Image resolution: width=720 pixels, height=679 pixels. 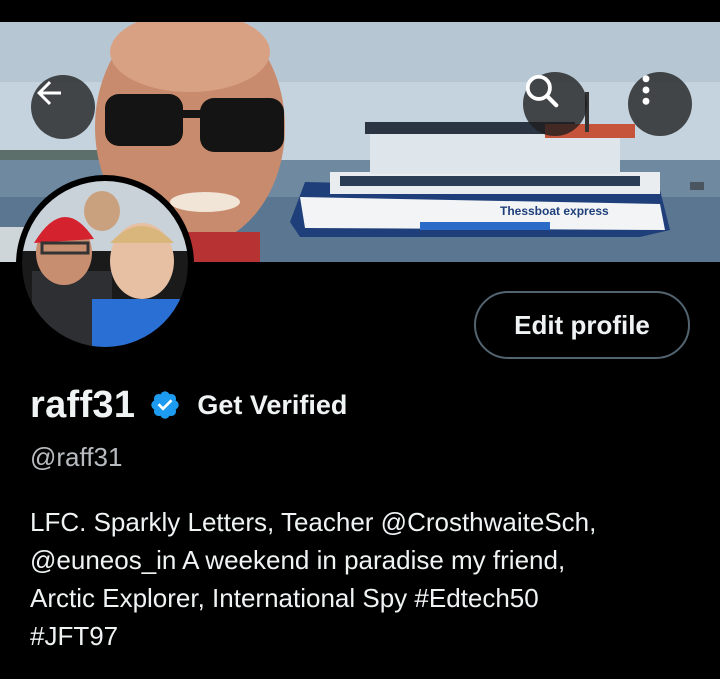 I want to click on profile-name-row: raff31 Get Verified, so click(x=188, y=405).